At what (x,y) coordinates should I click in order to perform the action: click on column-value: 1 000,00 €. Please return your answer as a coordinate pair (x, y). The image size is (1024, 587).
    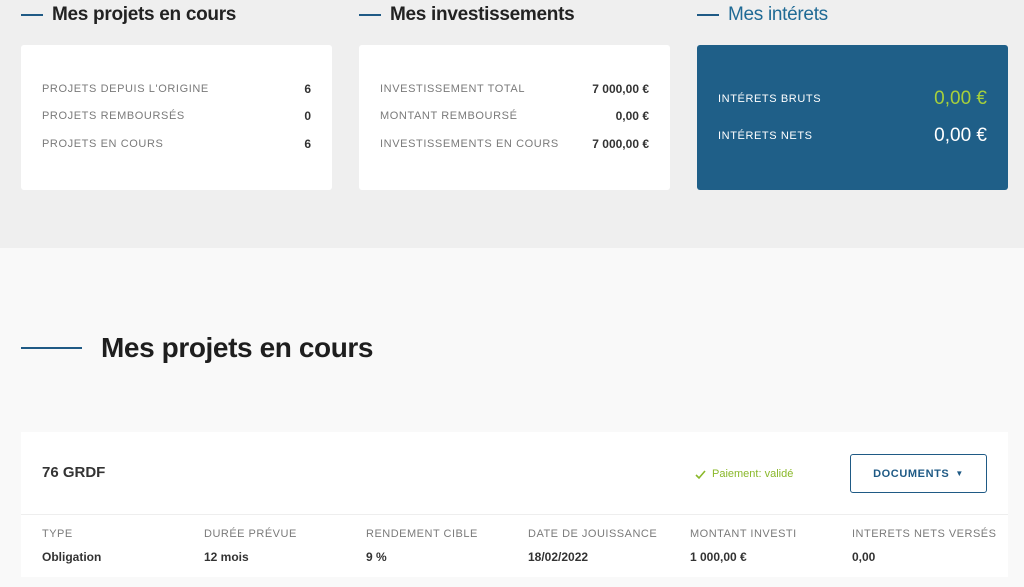
    Looking at the image, I should click on (718, 557).